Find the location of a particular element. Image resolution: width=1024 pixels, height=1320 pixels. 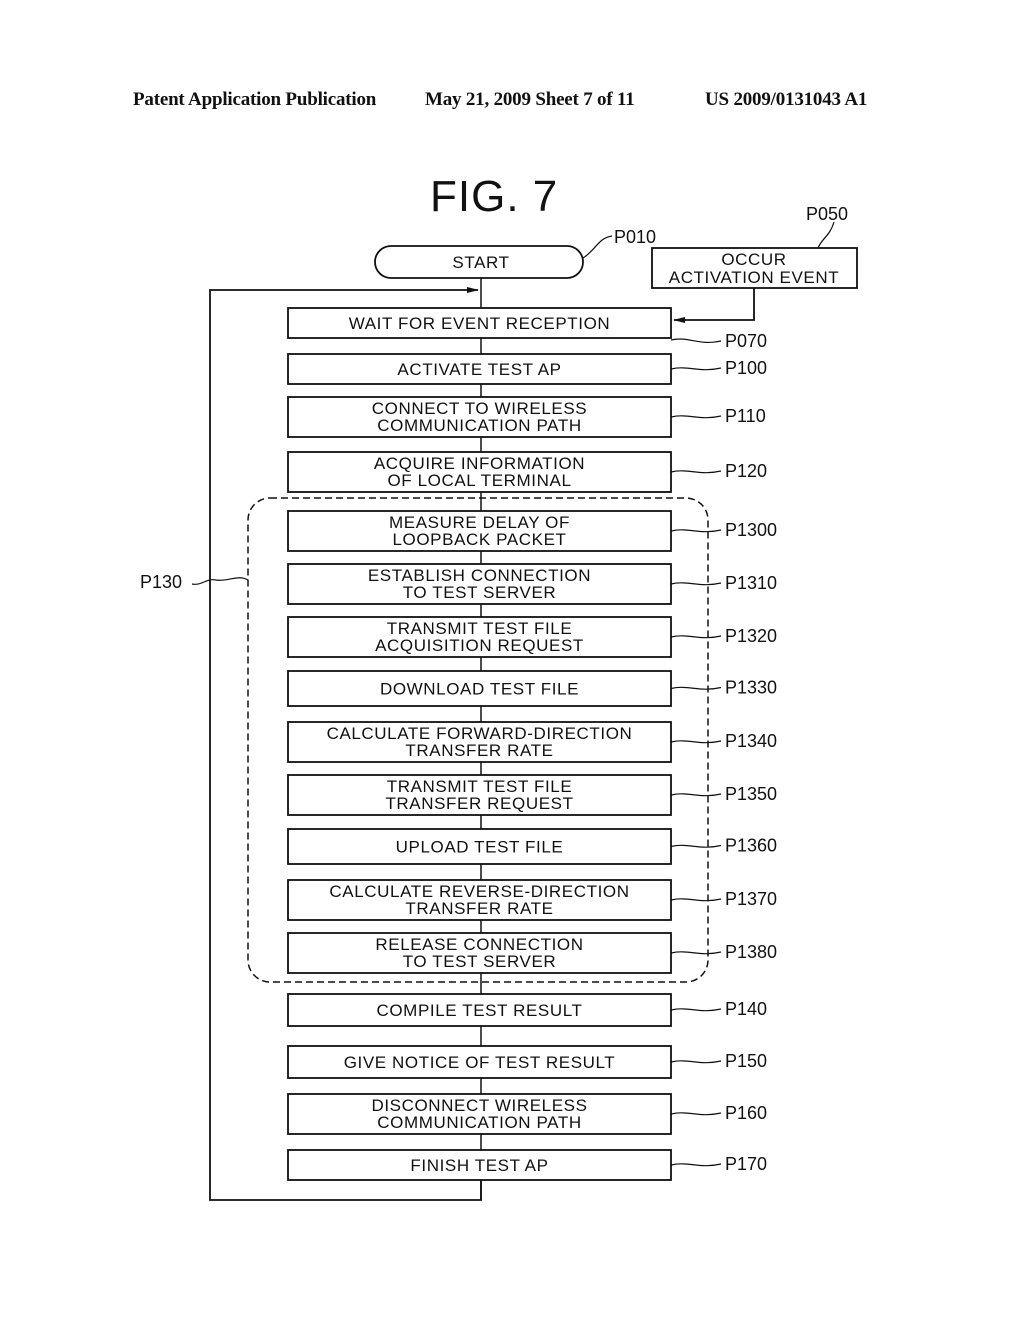

event-ref-leader is located at coordinates (826, 235).